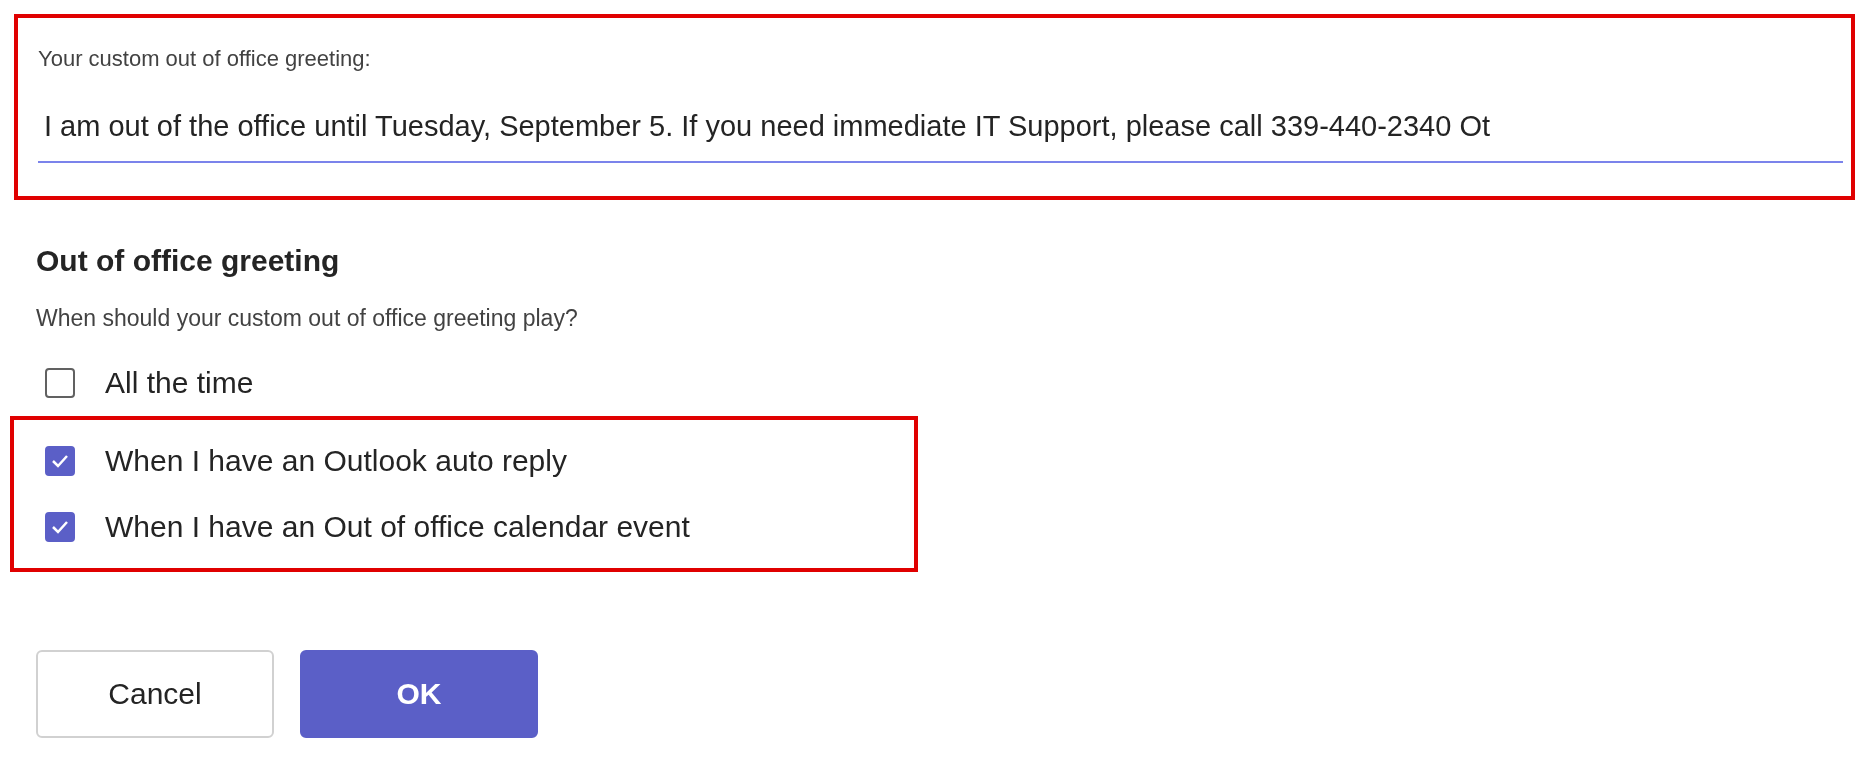 This screenshot has height=765, width=1865. What do you see at coordinates (205, 59) in the screenshot?
I see `field-label: Your custom out of office greeting:` at bounding box center [205, 59].